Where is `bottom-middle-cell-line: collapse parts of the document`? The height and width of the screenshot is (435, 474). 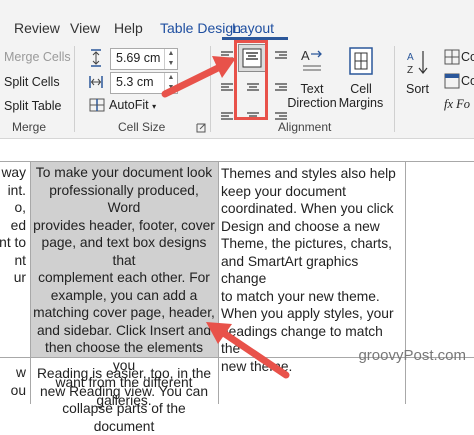
bottom-middle-cell-line: collapse parts of the document is located at coordinates (124, 417).